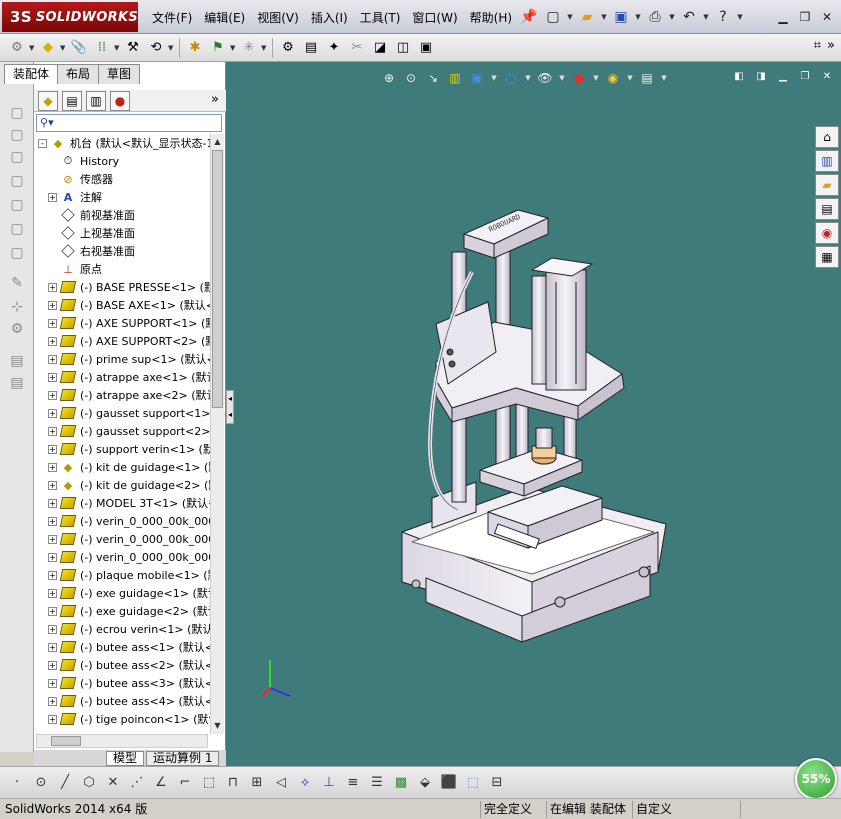 The width and height of the screenshot is (841, 819). What do you see at coordinates (664, 78) in the screenshot?
I see `settings-dropdown-icon: ▼` at bounding box center [664, 78].